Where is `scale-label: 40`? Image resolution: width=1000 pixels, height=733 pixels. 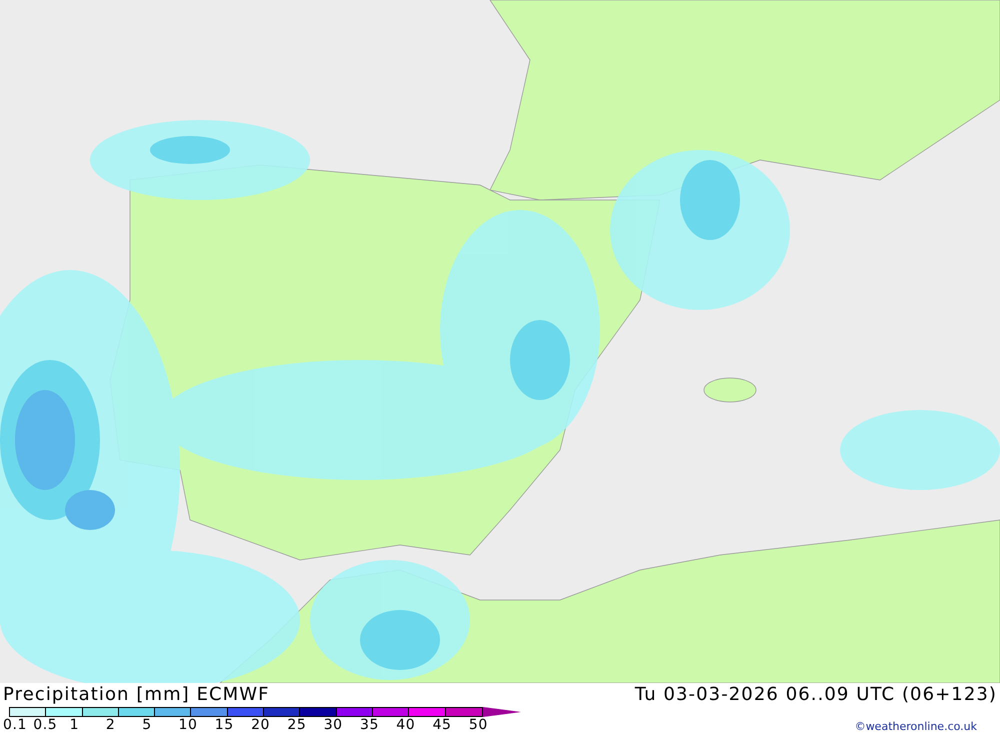 scale-label: 40 is located at coordinates (406, 725).